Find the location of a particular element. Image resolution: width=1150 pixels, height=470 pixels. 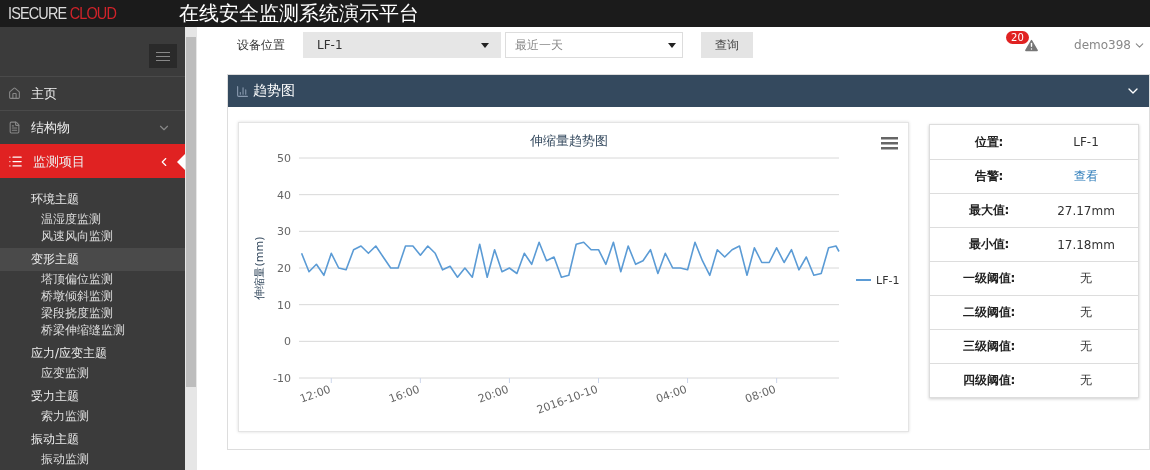

x-tick-label: 12:00 is located at coordinates (315, 394).